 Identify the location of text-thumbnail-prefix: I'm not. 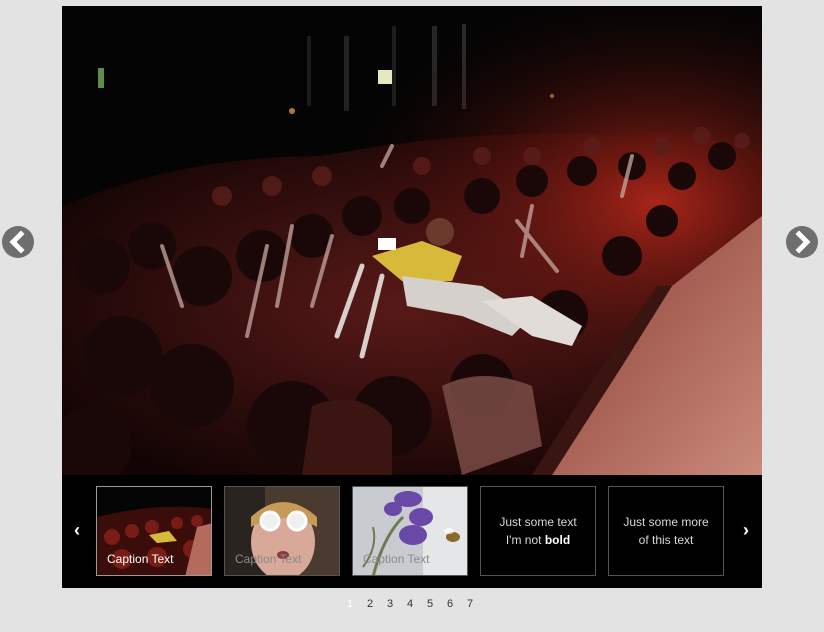
(525, 540).